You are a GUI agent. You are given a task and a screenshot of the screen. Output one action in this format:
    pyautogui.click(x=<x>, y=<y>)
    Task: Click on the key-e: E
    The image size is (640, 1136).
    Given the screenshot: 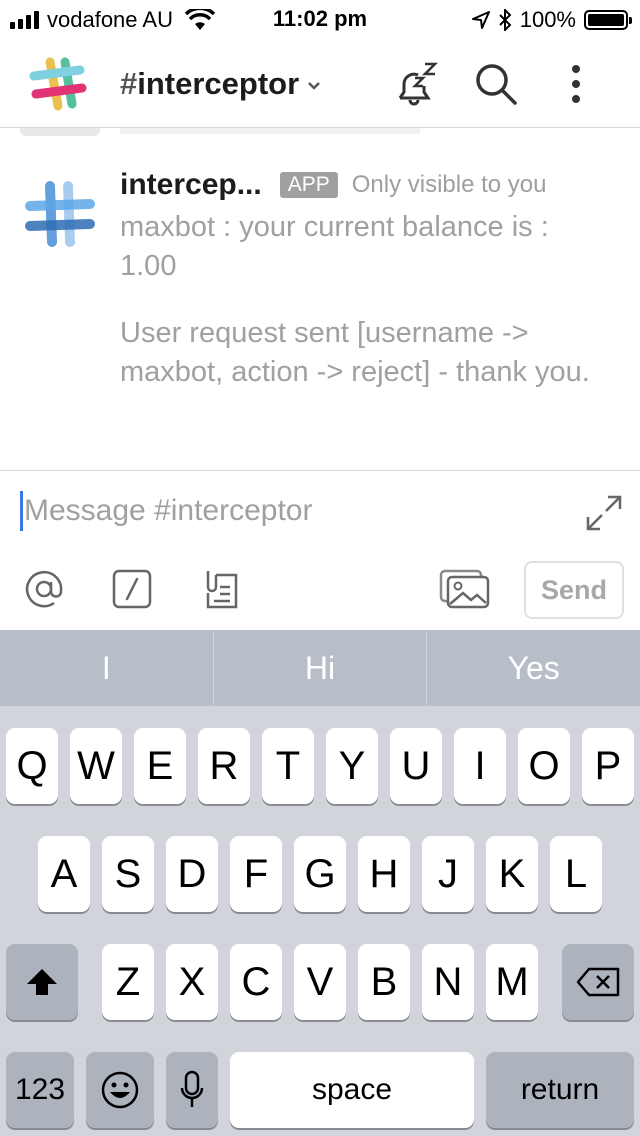 What is the action you would take?
    pyautogui.click(x=160, y=766)
    